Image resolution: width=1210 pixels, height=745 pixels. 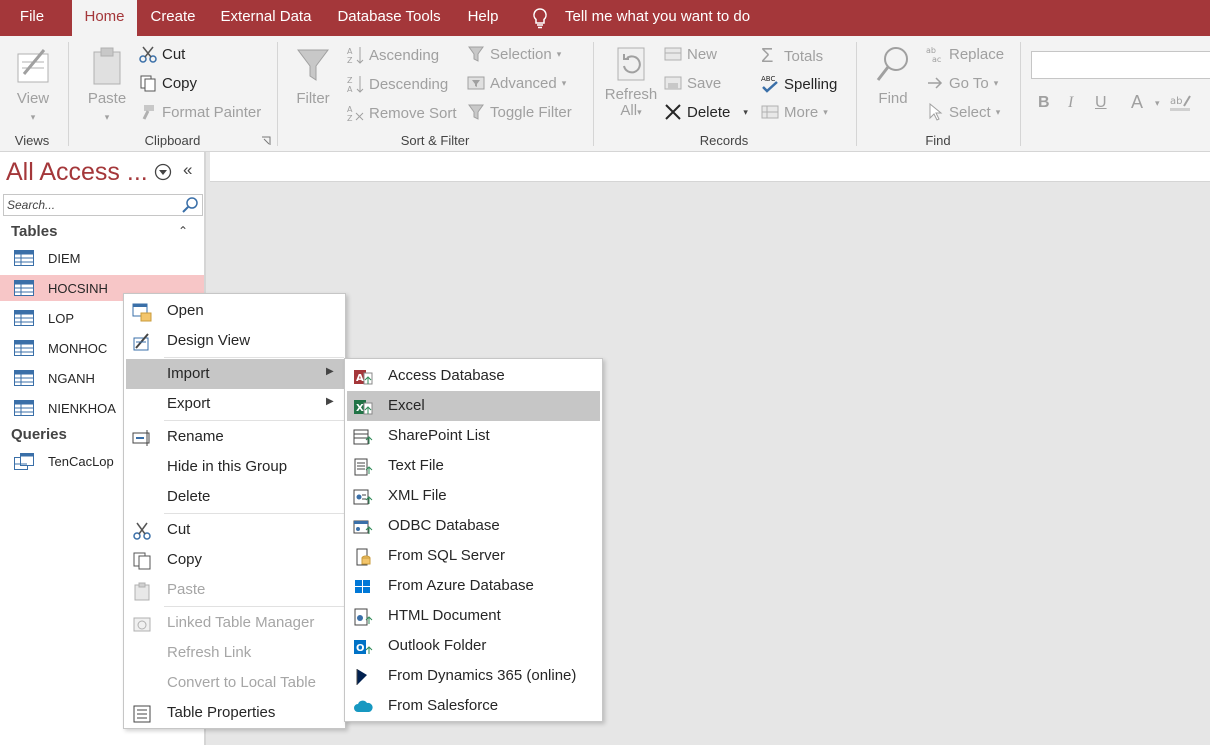 What do you see at coordinates (33, 66) in the screenshot?
I see `view-icon` at bounding box center [33, 66].